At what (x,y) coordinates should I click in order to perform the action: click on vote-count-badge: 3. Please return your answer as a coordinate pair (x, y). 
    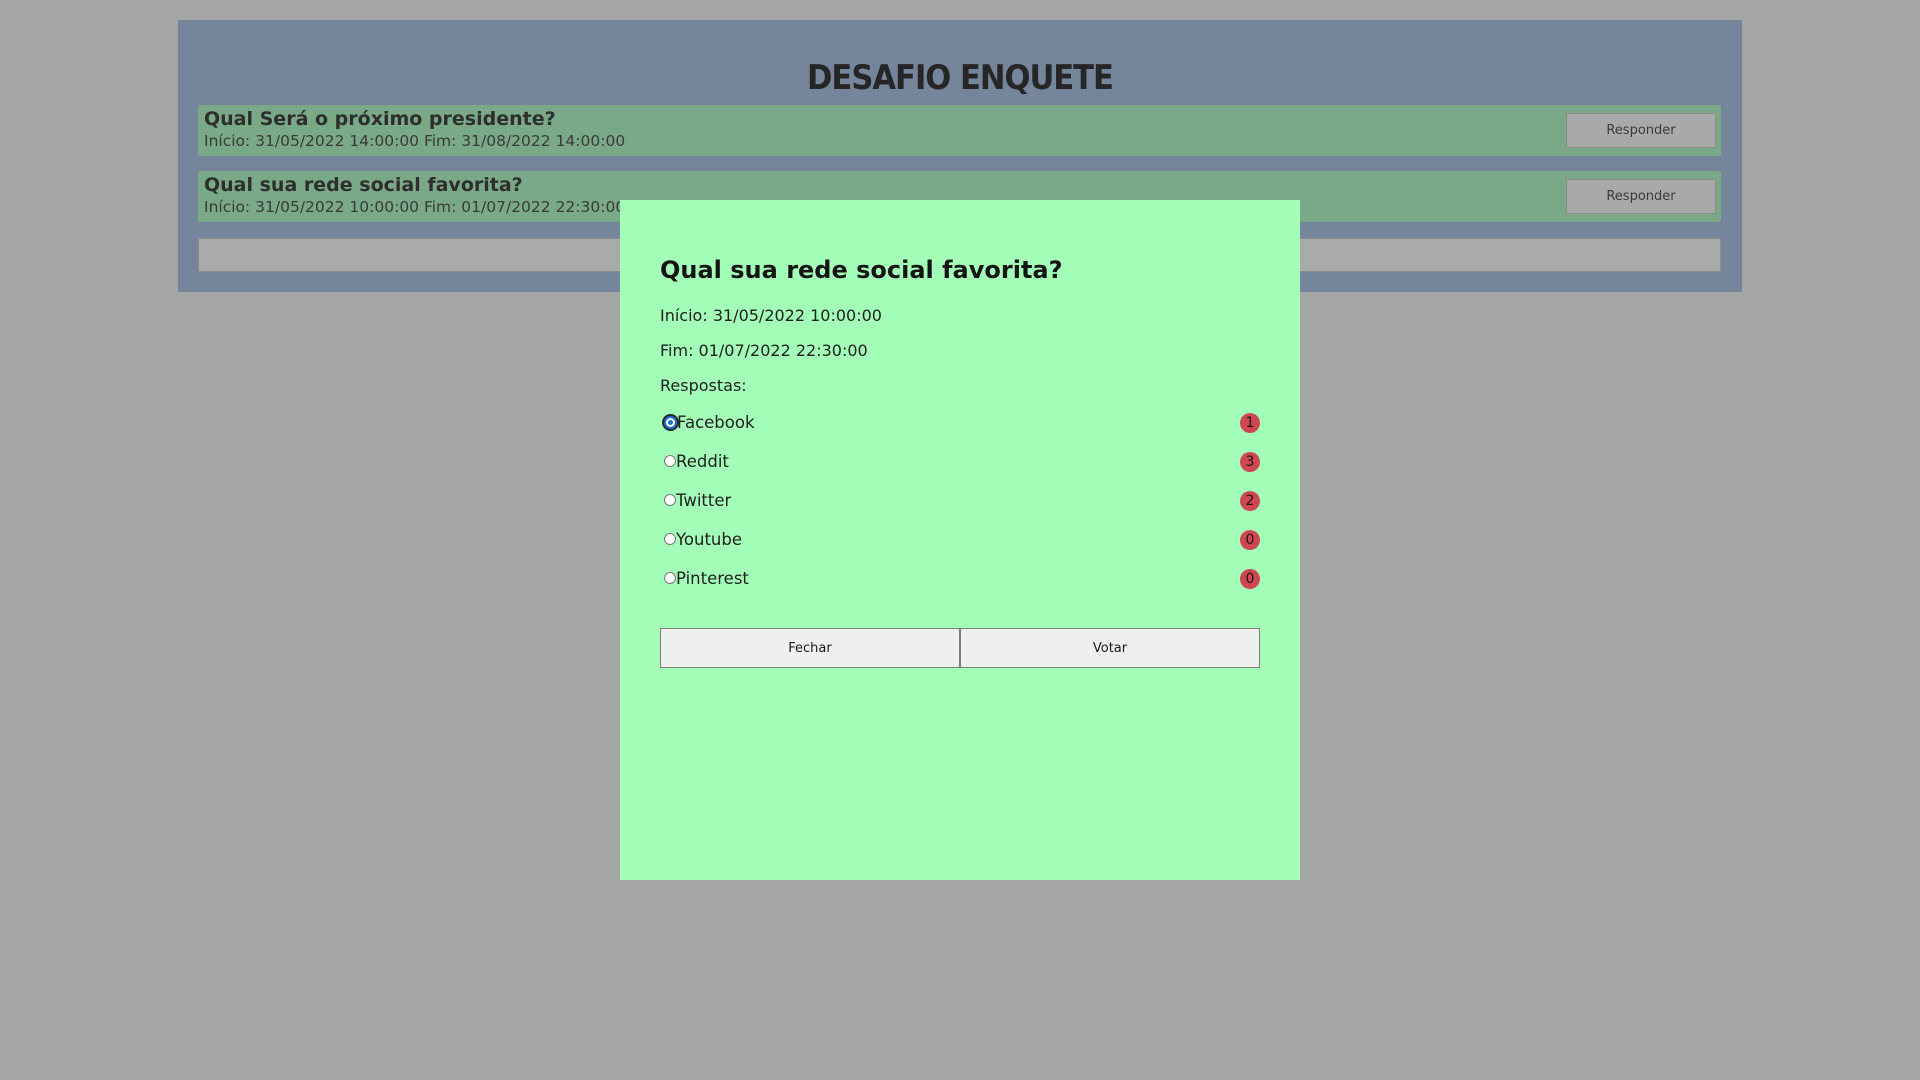
    Looking at the image, I should click on (1250, 462).